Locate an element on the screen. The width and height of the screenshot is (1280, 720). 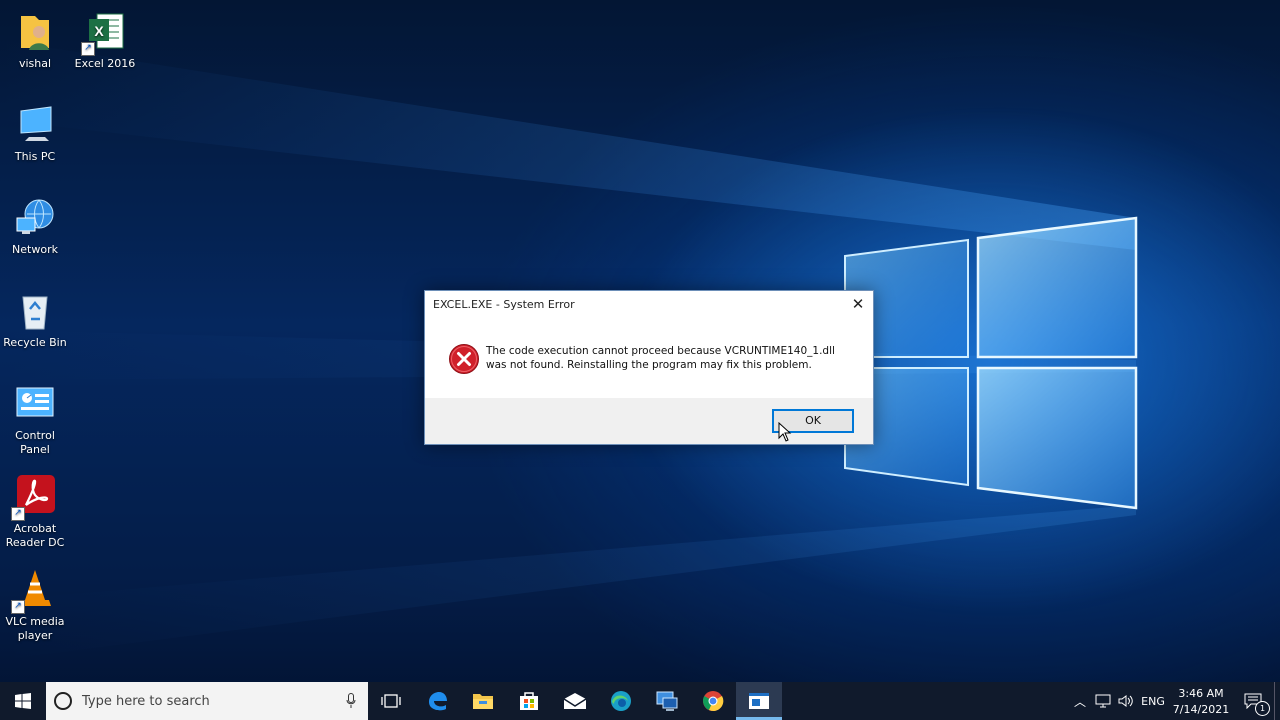
excel-icon: X ↗ is located at coordinates (104, 33).